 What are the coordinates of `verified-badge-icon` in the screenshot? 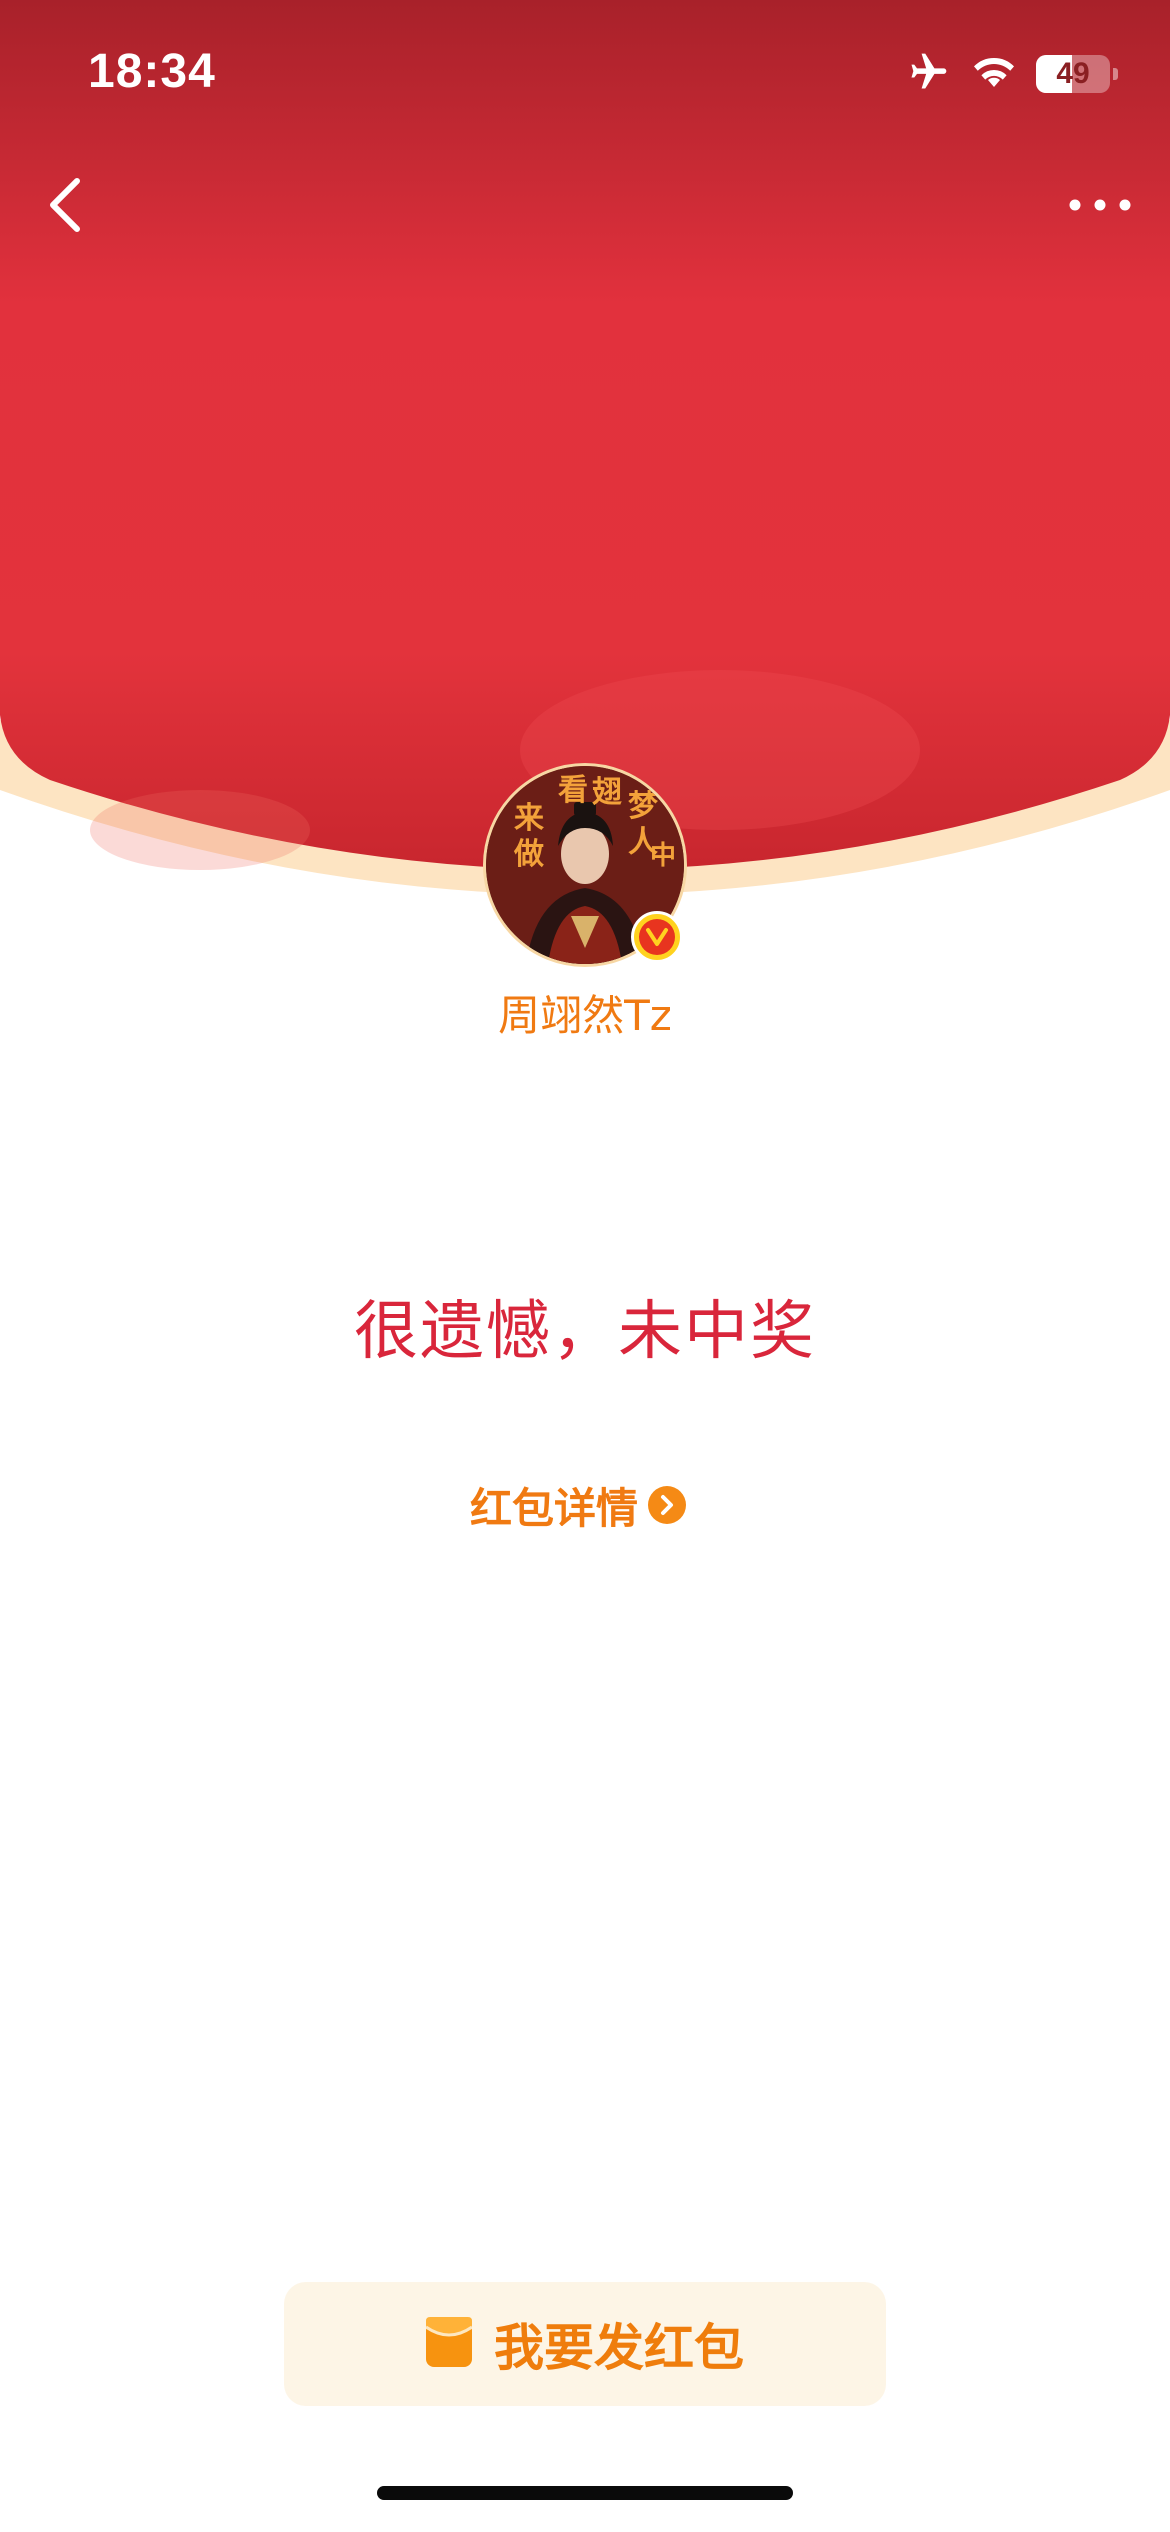 It's located at (657, 937).